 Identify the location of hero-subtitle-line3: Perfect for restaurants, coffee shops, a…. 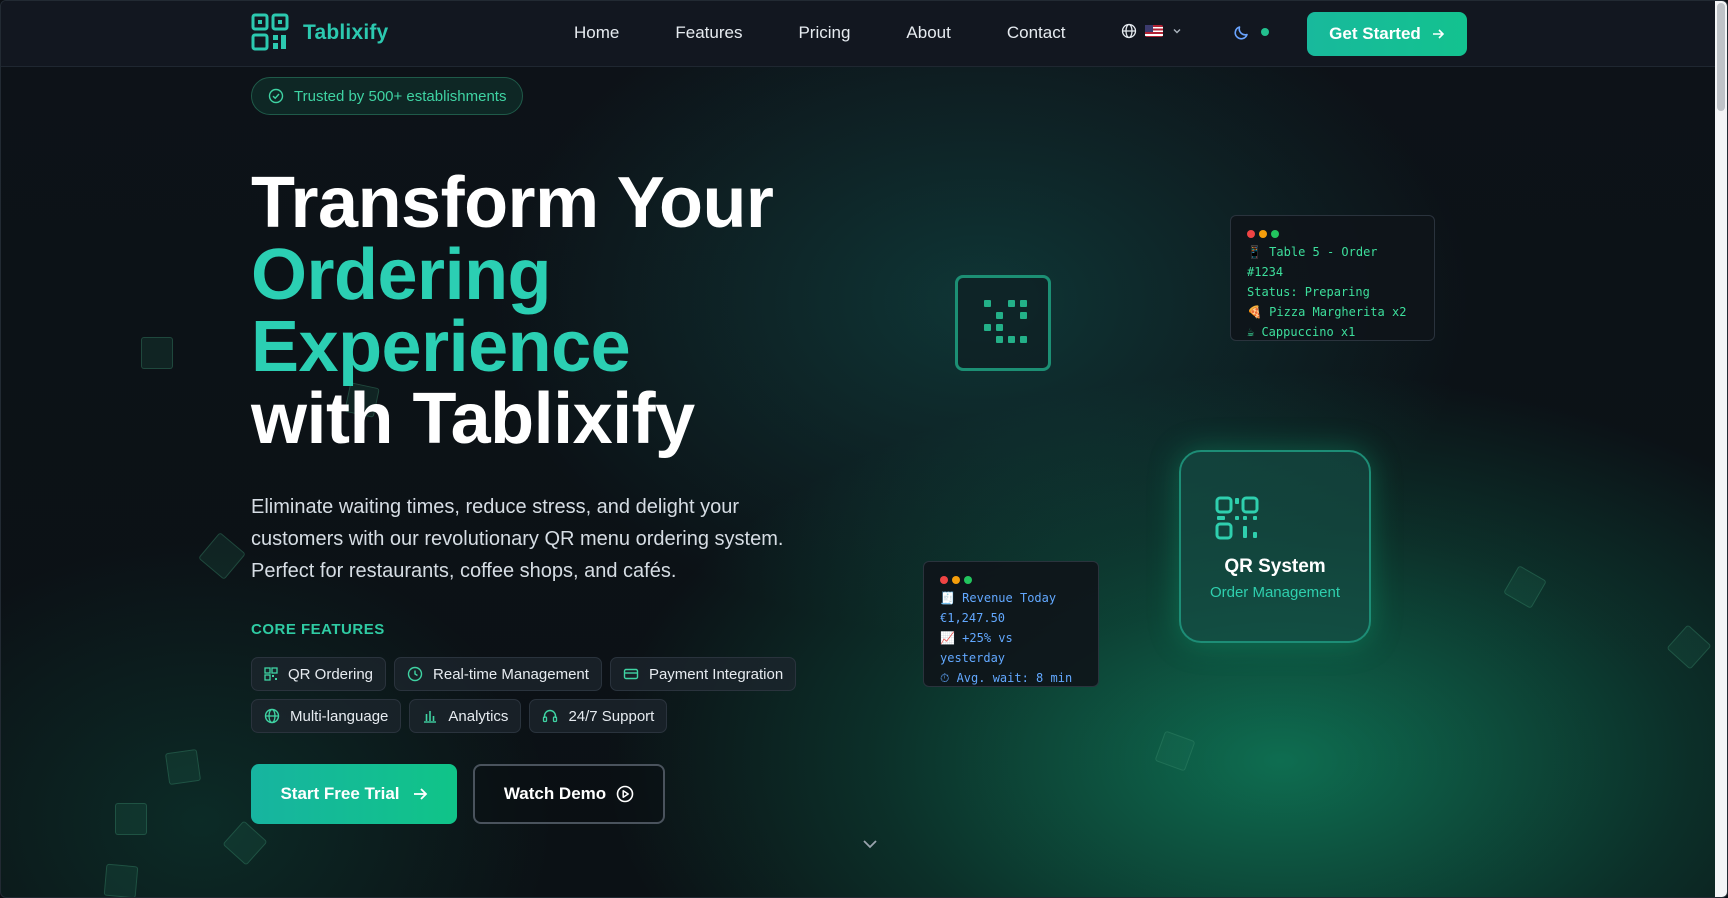
(464, 571).